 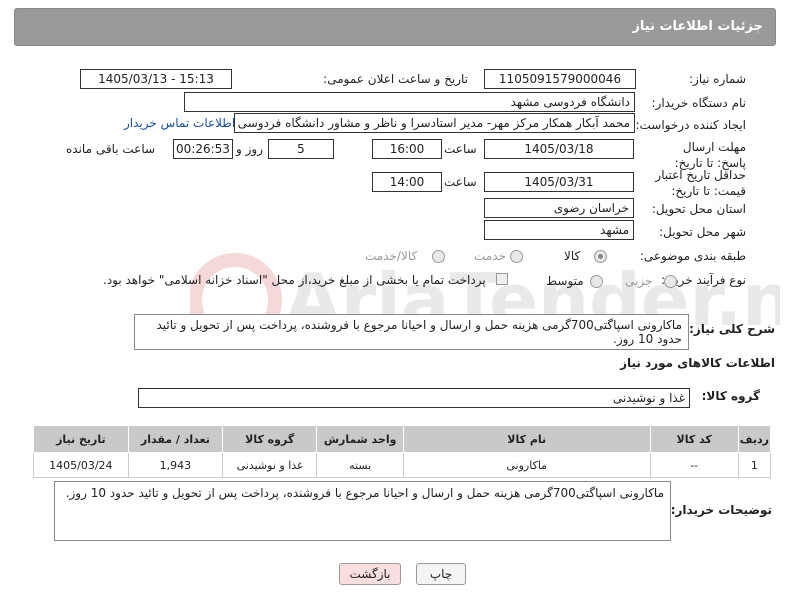 What do you see at coordinates (730, 396) in the screenshot?
I see `goods-group-label: گروه کالا:` at bounding box center [730, 396].